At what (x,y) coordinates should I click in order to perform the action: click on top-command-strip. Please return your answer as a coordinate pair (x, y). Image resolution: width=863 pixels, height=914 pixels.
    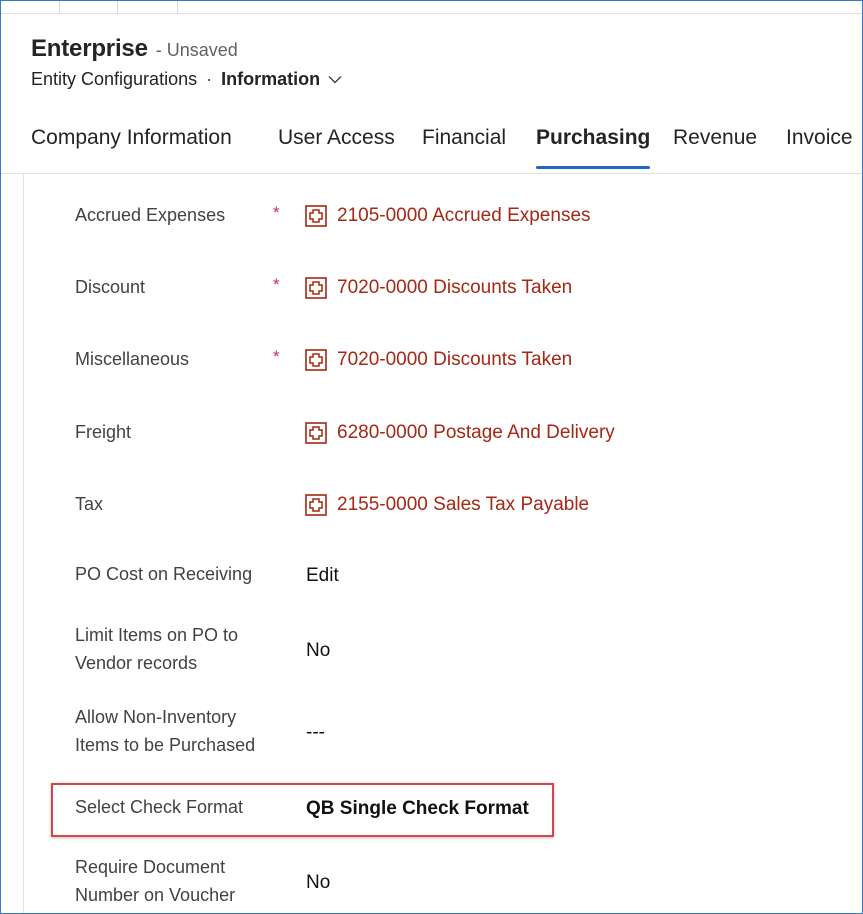
    Looking at the image, I should click on (431, 7).